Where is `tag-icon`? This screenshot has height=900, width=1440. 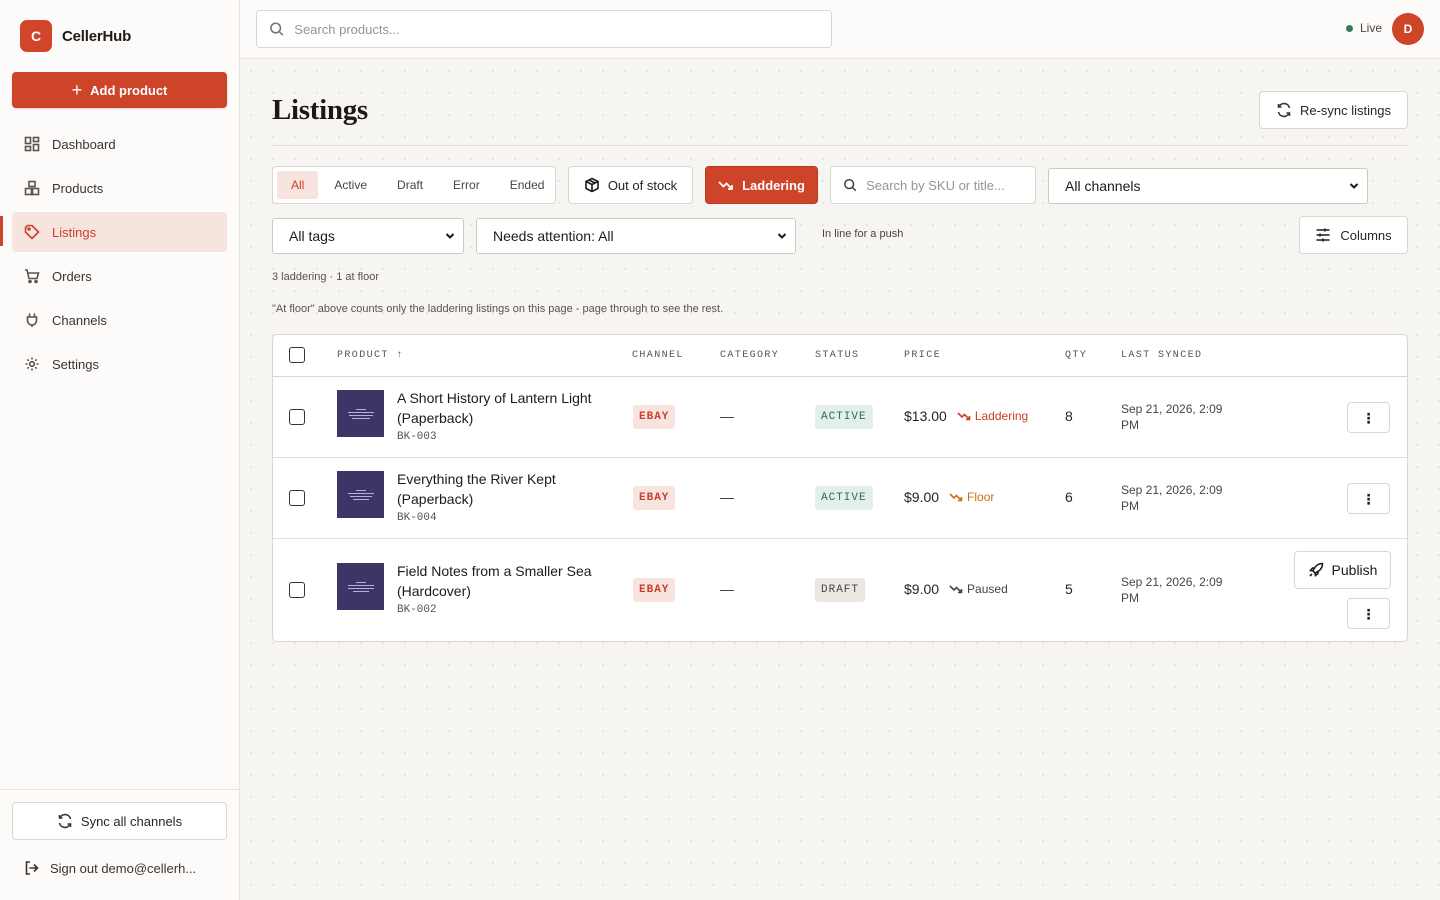
tag-icon is located at coordinates (32, 232).